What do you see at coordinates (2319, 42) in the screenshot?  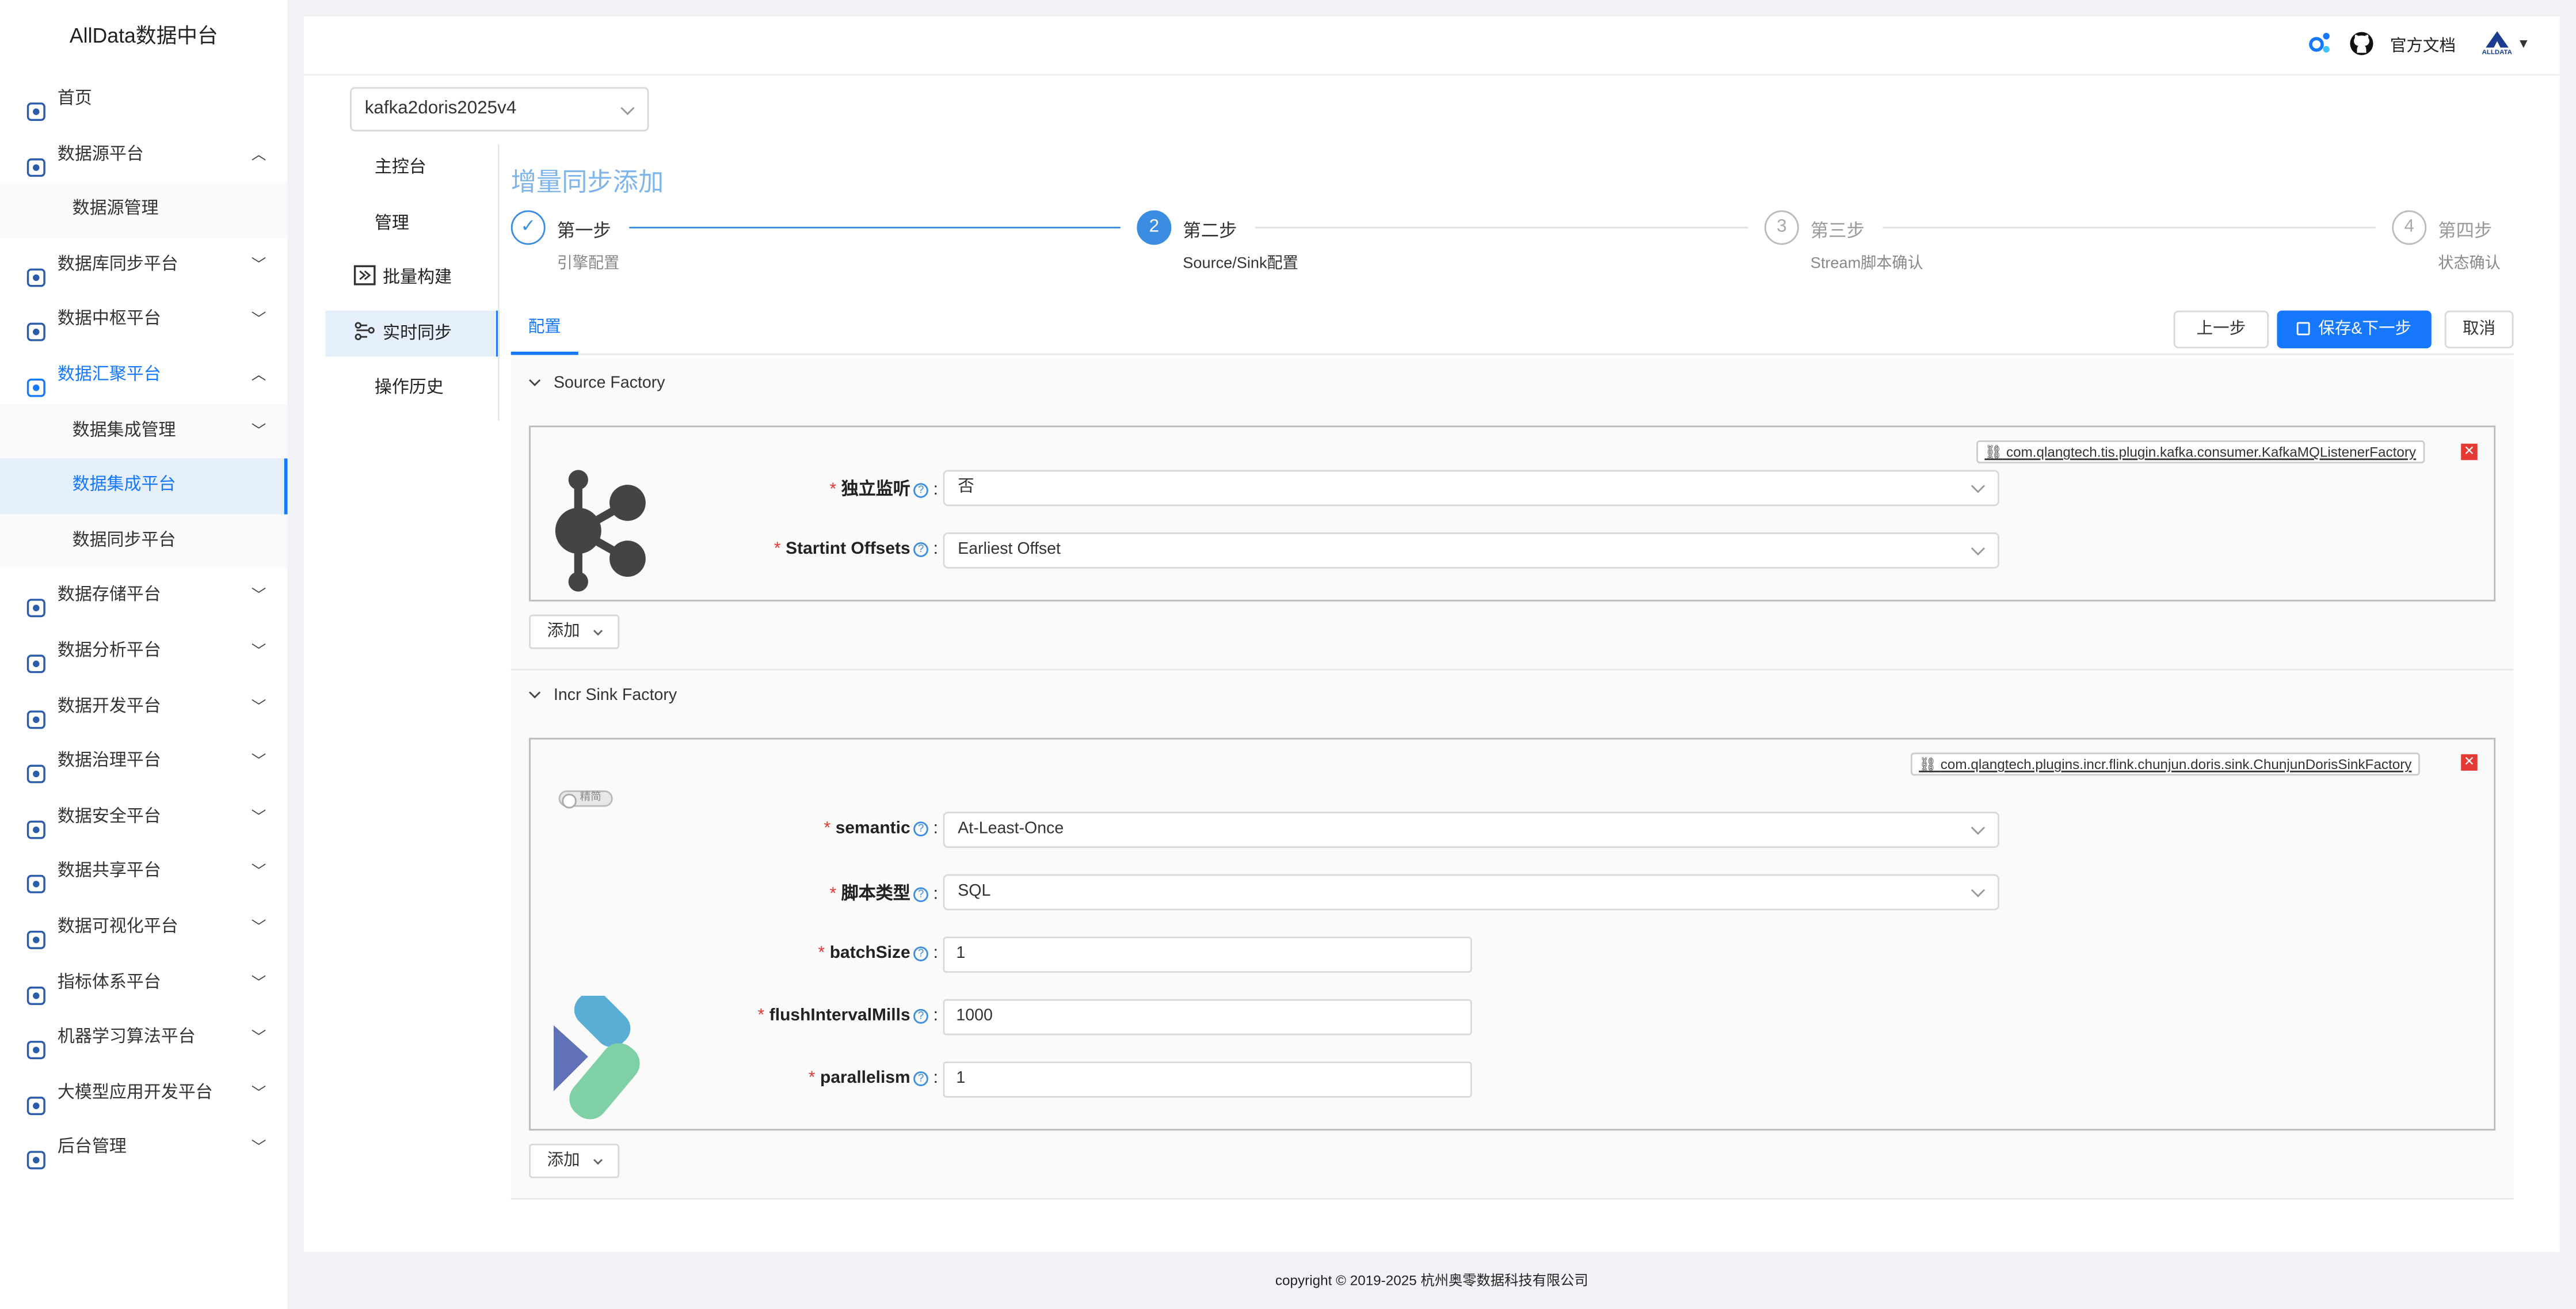 I see `plugin-icon` at bounding box center [2319, 42].